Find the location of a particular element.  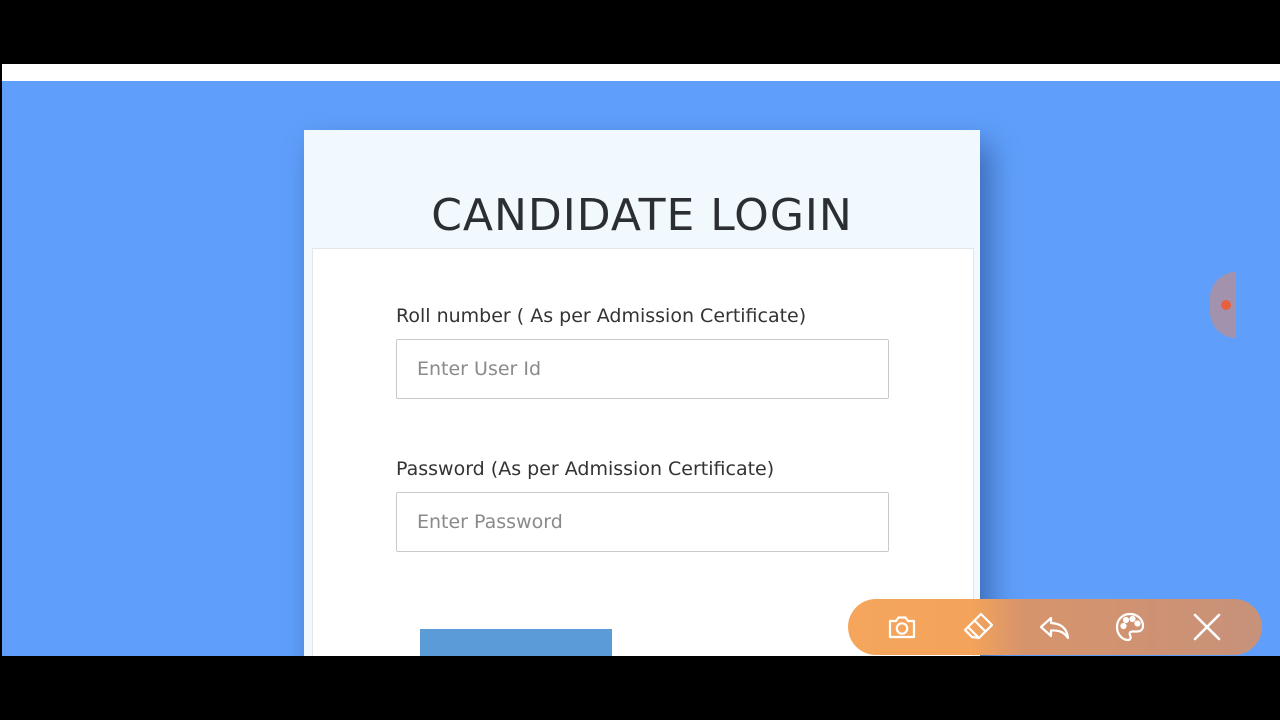

record-dot-icon is located at coordinates (1226, 305).